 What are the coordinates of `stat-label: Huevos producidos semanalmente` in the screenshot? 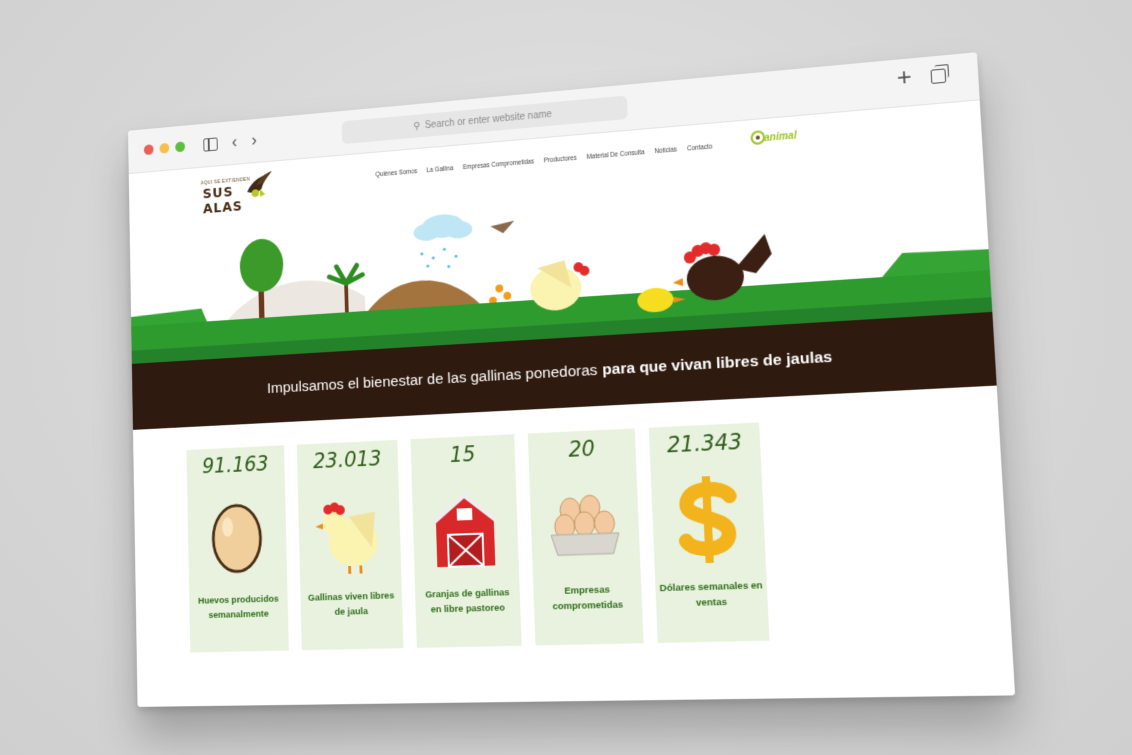 It's located at (238, 607).